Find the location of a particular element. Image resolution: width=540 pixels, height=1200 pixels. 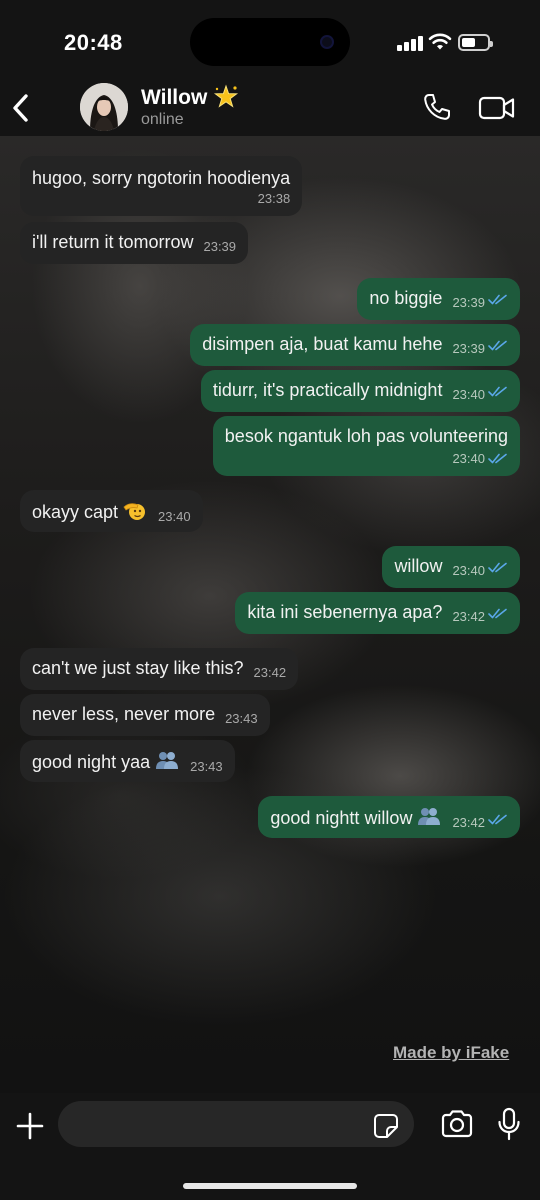

message-bubble-outgoing: kita ini sebenernya apa? 23:42 is located at coordinates (377, 613).